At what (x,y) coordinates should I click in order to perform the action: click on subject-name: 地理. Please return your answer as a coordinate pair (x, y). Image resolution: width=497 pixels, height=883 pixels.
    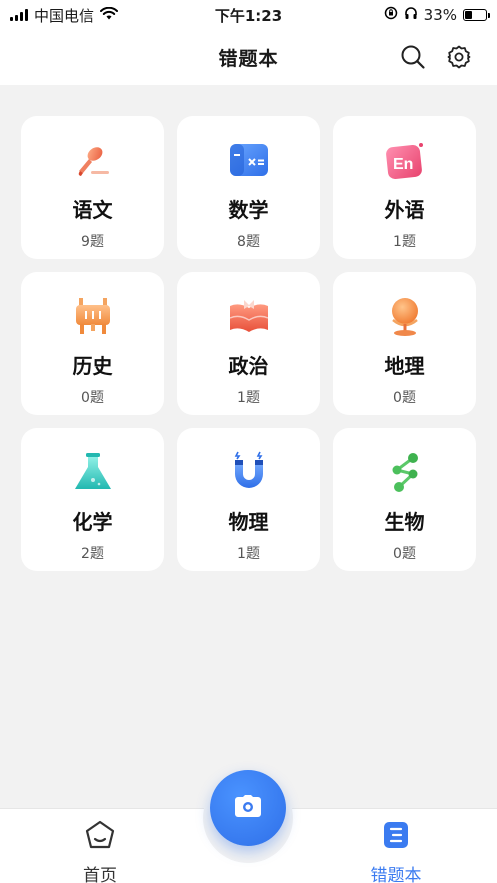
    Looking at the image, I should click on (404, 366).